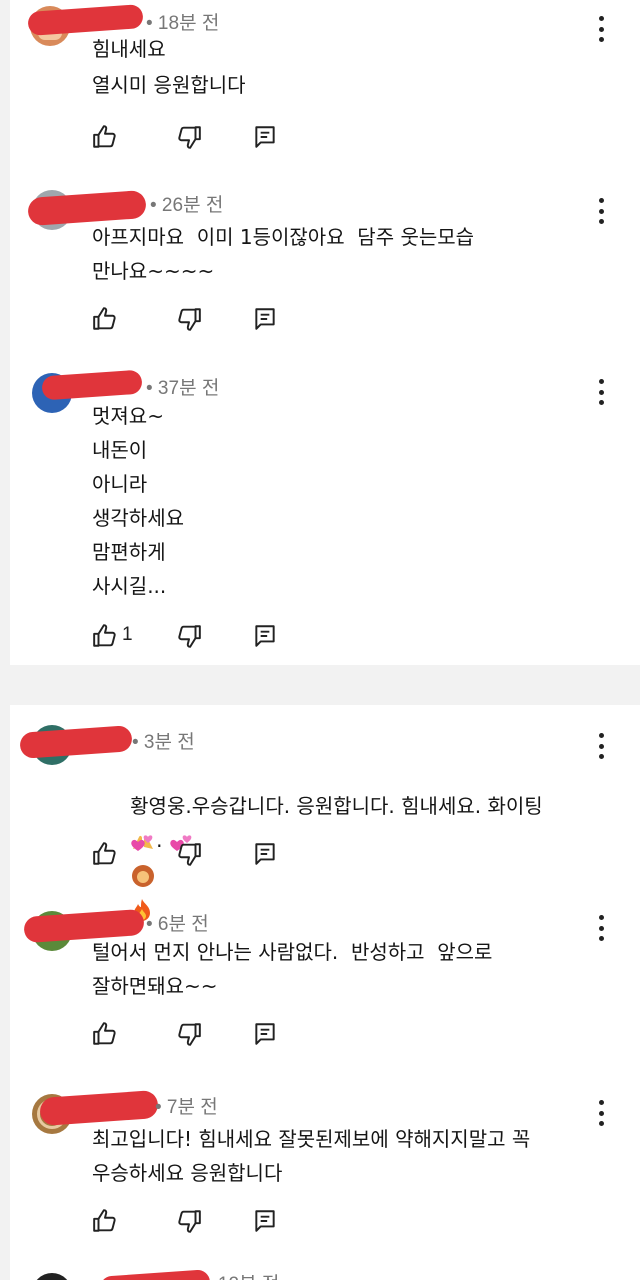  Describe the element at coordinates (311, 1139) in the screenshot. I see `comment-line: 최고입니다! 힘내세요 잘못된제보에 약해지지말고 꼭` at that location.